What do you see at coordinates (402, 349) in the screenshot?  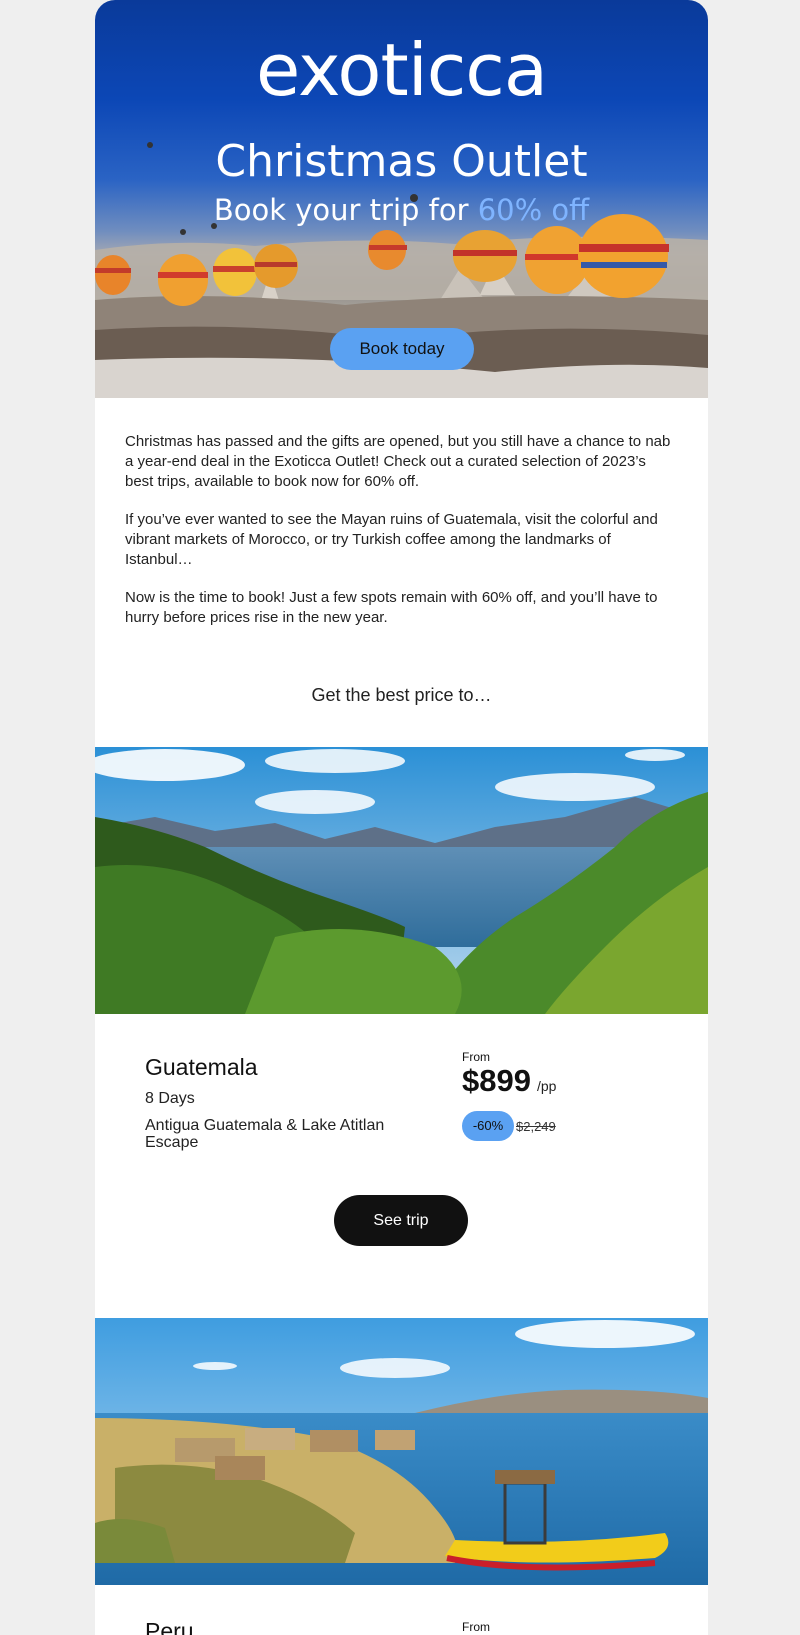 I see `book-today-button: Book today` at bounding box center [402, 349].